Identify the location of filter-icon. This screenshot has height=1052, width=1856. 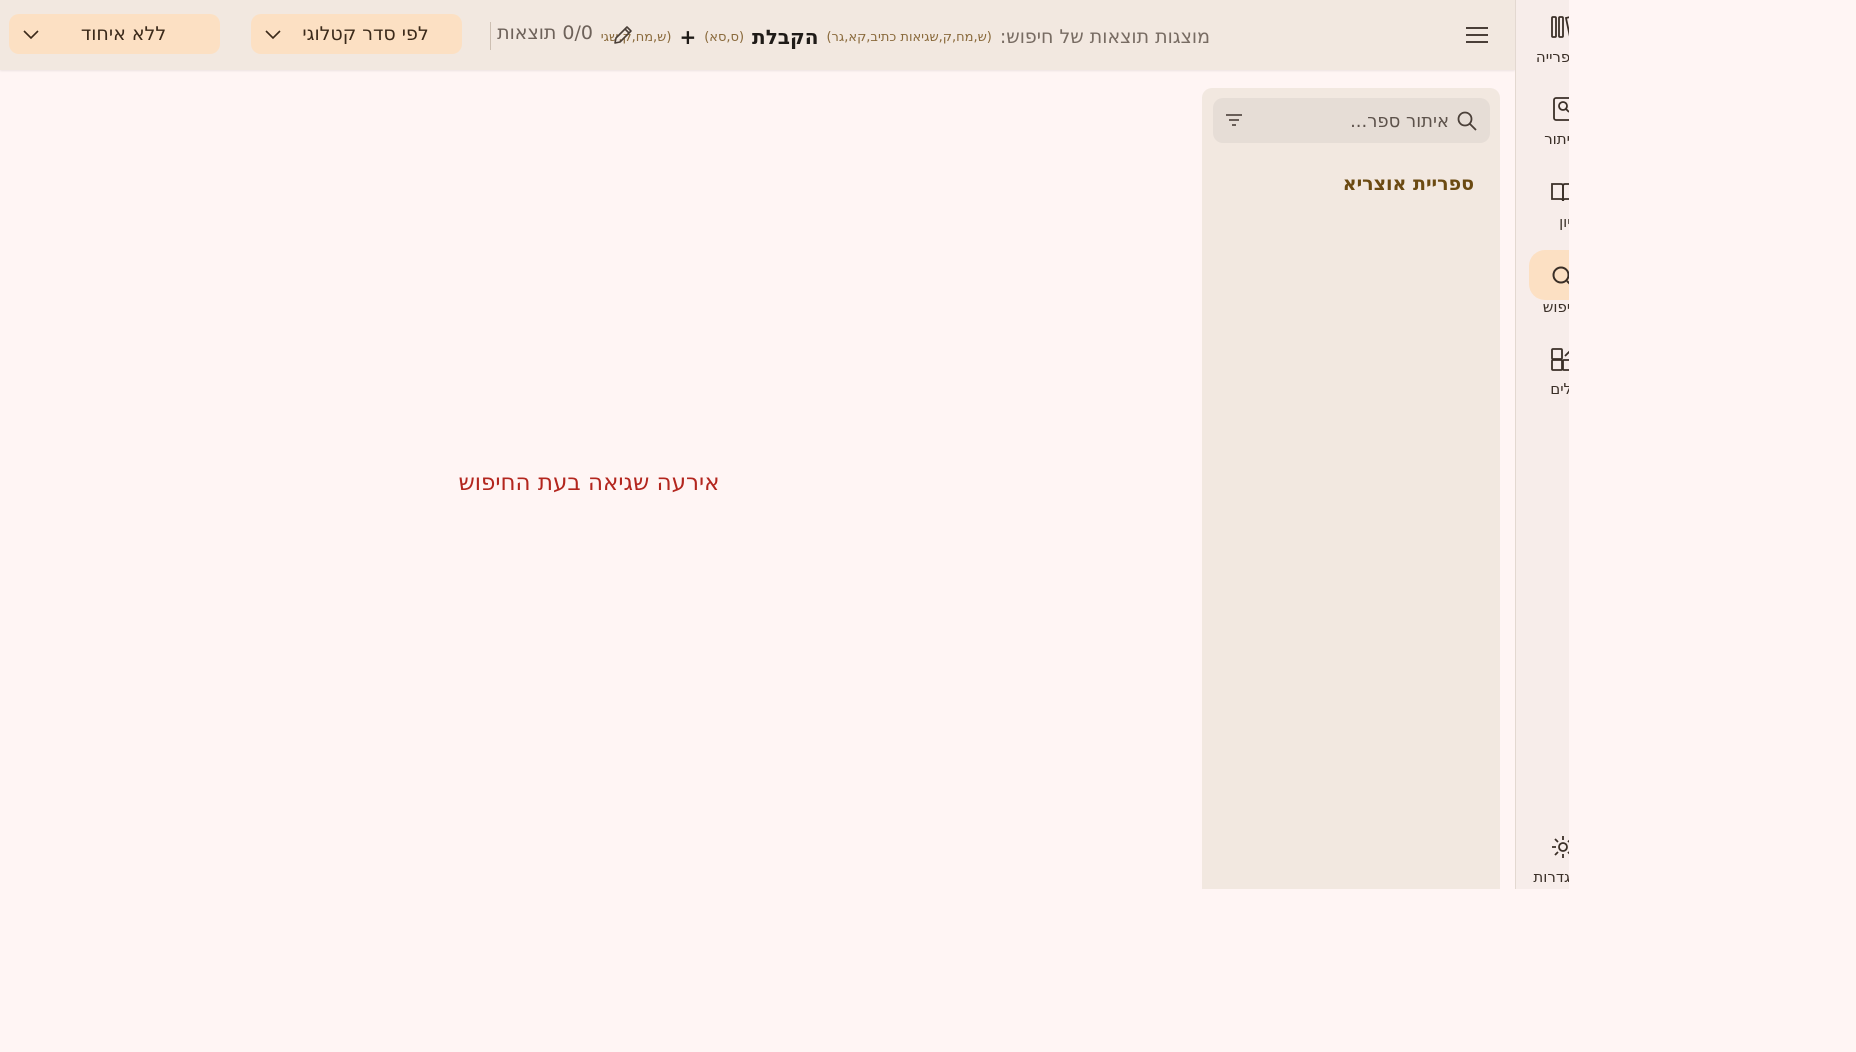
(1234, 120).